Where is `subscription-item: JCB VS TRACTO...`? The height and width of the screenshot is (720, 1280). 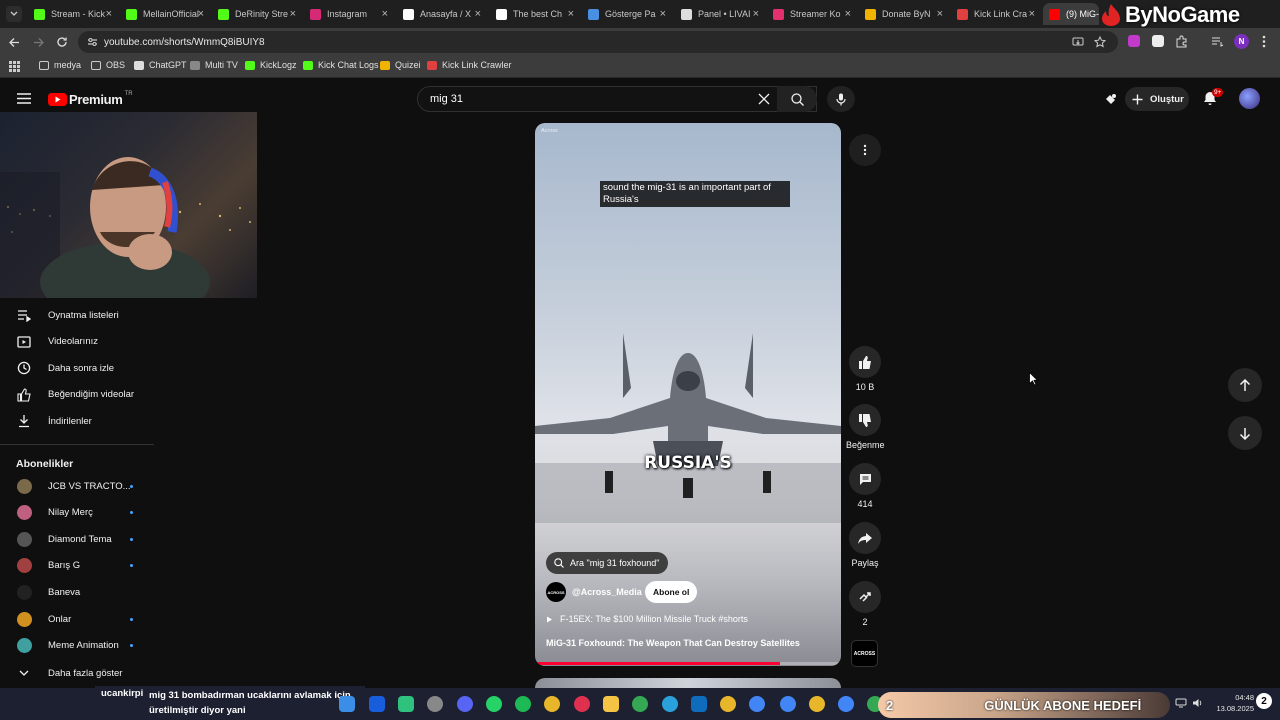
subscription-item: JCB VS TRACTO... is located at coordinates (77, 486).